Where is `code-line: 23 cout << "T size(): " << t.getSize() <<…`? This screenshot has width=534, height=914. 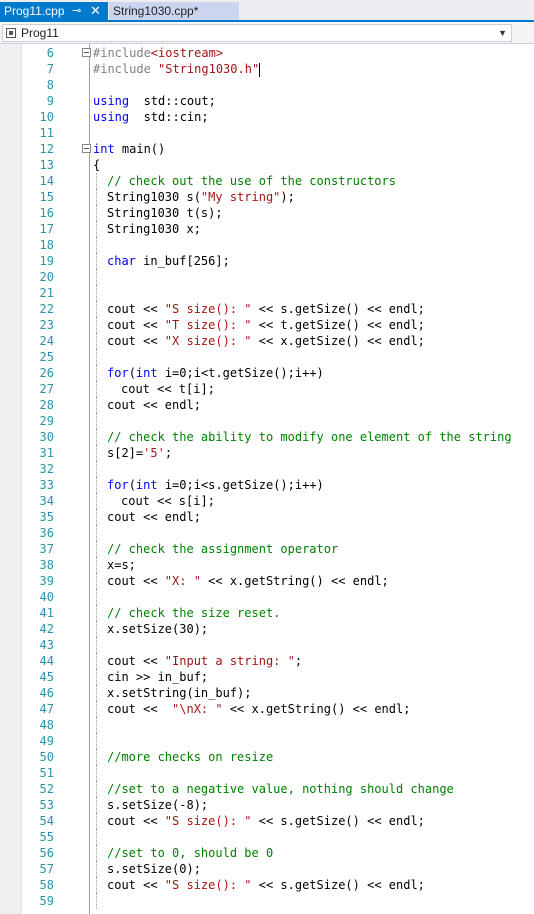 code-line: 23 cout << "T size(): " << t.getSize() <<… is located at coordinates (267, 325).